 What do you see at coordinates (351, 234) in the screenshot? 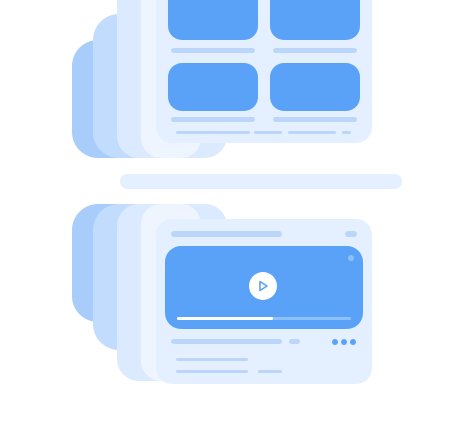
I see `video-menu-pill` at bounding box center [351, 234].